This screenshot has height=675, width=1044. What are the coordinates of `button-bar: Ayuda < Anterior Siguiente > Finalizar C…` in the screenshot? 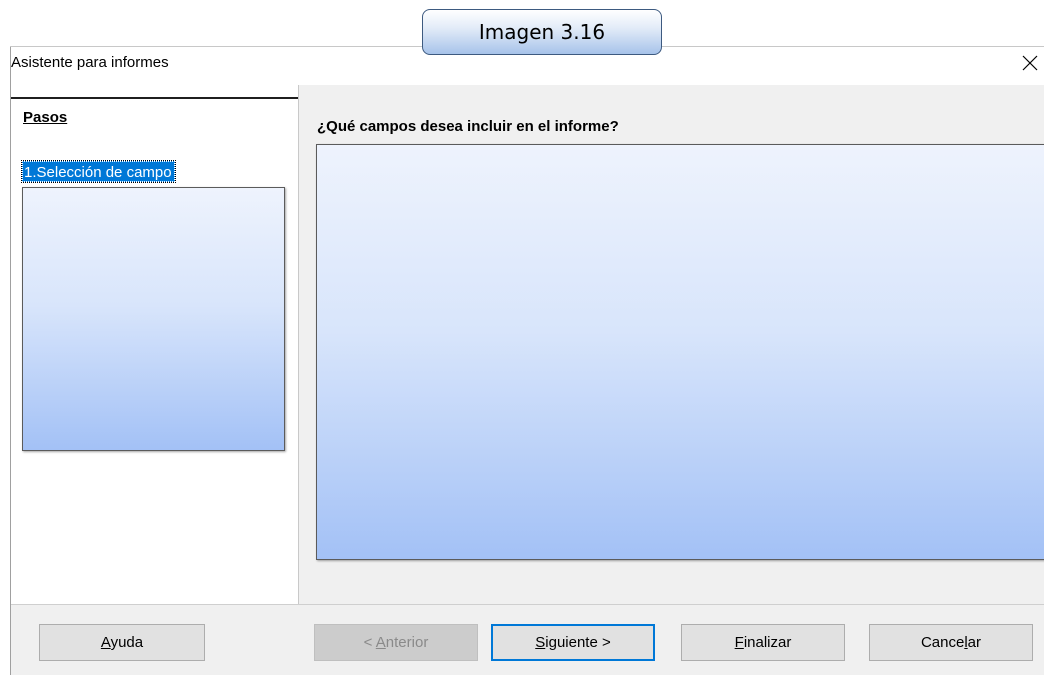 It's located at (527, 639).